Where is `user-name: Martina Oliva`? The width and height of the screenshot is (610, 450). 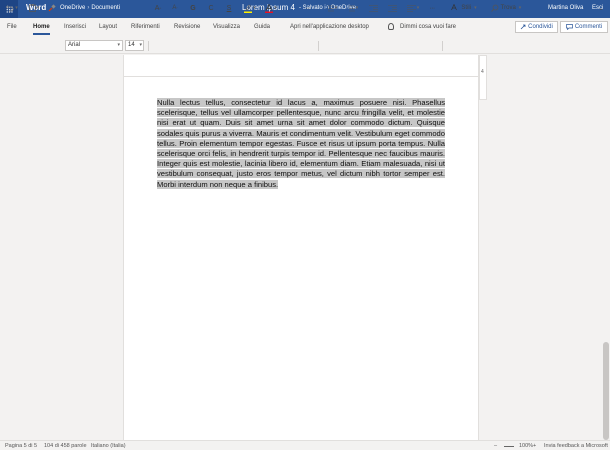 user-name: Martina Oliva is located at coordinates (565, 8).